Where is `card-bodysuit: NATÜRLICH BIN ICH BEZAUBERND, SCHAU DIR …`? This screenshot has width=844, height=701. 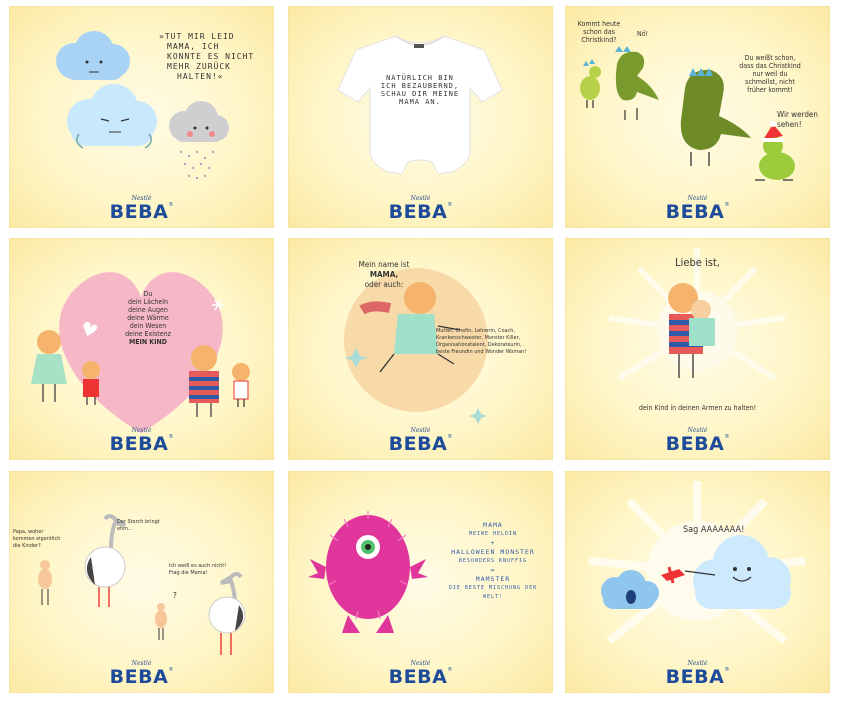 card-bodysuit: NATÜRLICH BIN ICH BEZAUBERND, SCHAU DIR … is located at coordinates (420, 117).